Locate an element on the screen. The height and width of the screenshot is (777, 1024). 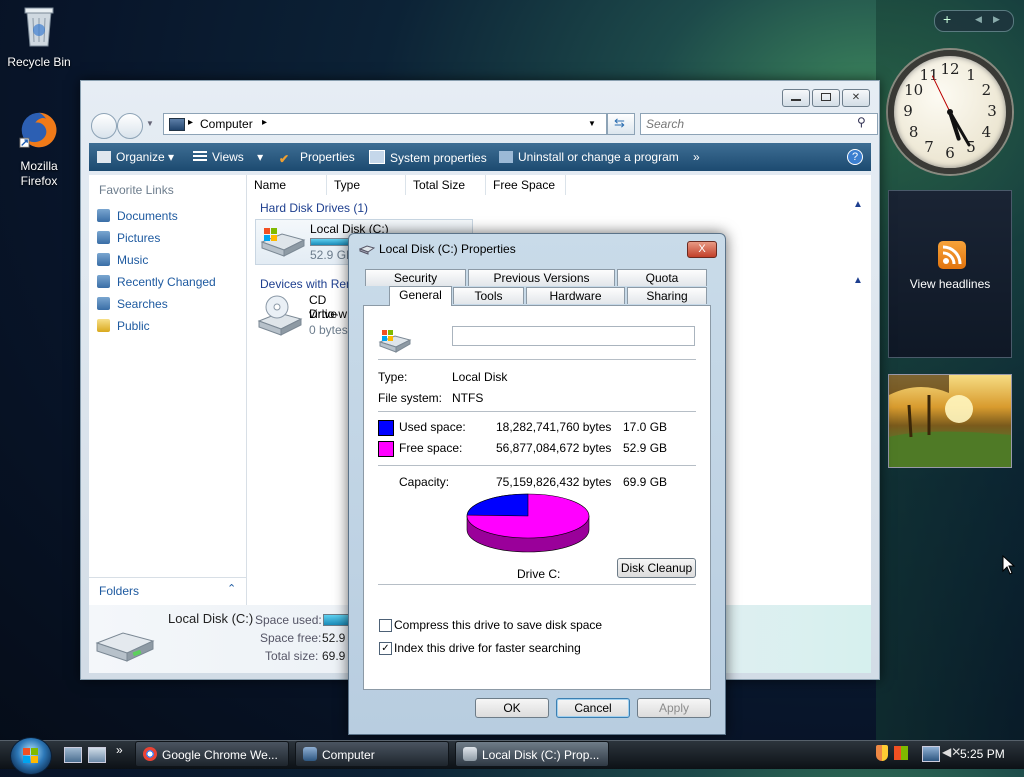
slideshow-gadget is located at coordinates (950, 421).